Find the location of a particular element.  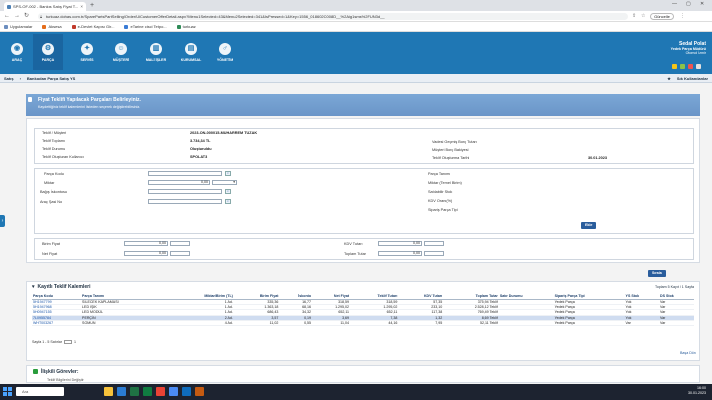

clock: 16:00 30.01.2023 is located at coordinates (687, 391).